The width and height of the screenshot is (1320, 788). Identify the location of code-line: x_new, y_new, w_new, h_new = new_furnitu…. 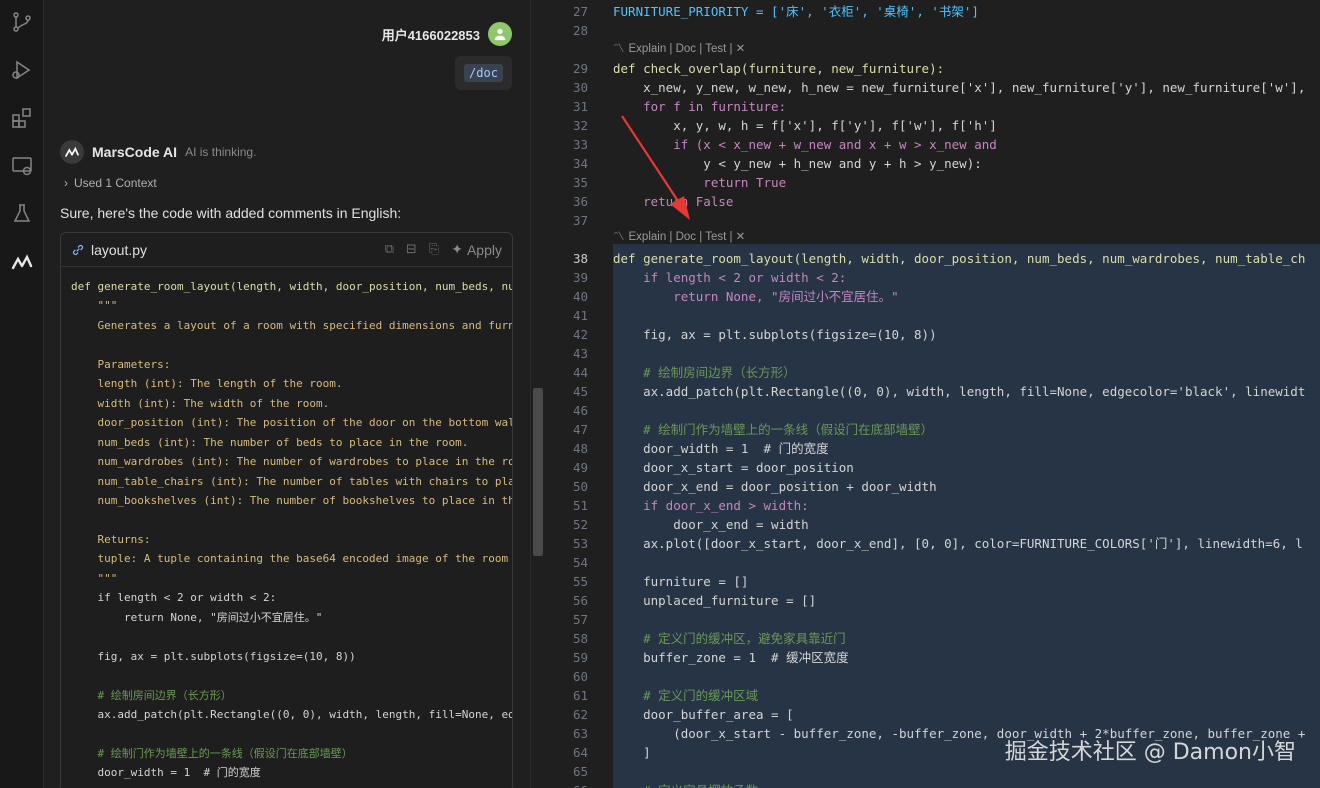
(959, 87).